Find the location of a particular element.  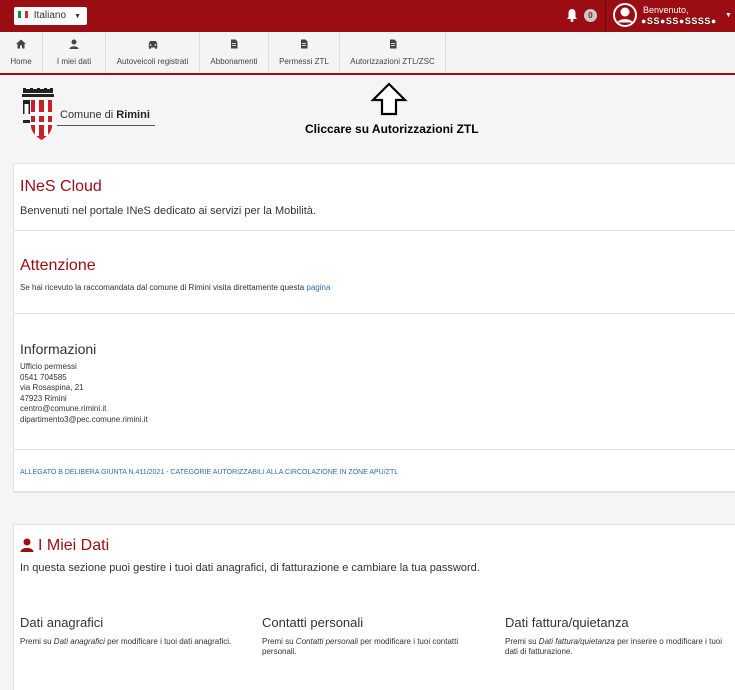

col-text-em: Dati fattura/quietanza is located at coordinates (576, 641).